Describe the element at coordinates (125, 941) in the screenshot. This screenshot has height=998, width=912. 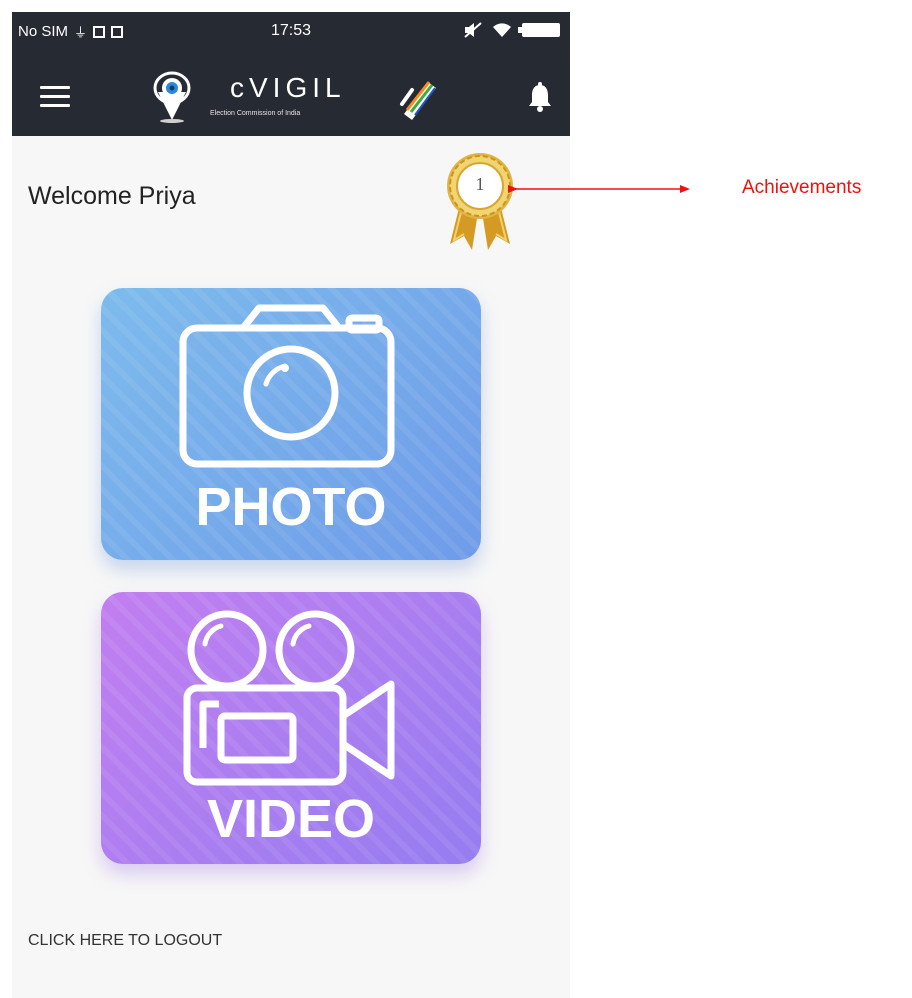
I see `logout-link: CLICK HERE TO LOGOUT` at that location.